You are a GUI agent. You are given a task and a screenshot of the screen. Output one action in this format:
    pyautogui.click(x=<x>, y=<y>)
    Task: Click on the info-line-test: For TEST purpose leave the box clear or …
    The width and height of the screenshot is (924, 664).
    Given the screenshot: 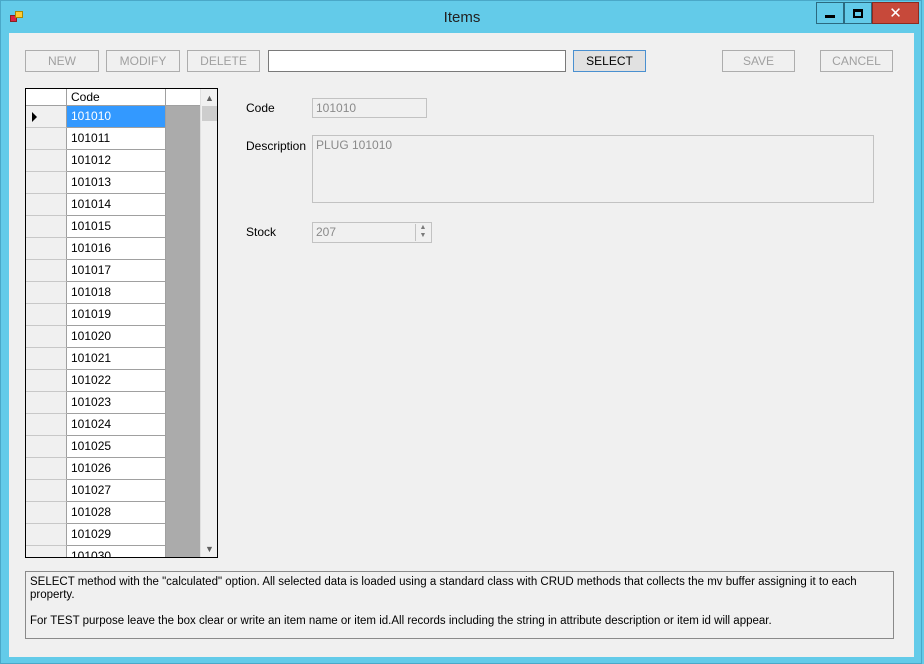 What is the action you would take?
    pyautogui.click(x=401, y=621)
    